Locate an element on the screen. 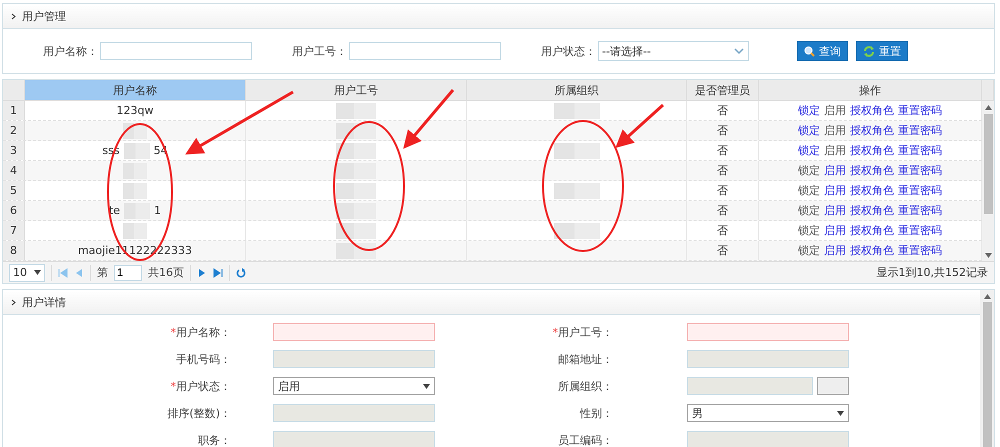 The image size is (1000, 447). chevron-down-icon is located at coordinates (739, 51).